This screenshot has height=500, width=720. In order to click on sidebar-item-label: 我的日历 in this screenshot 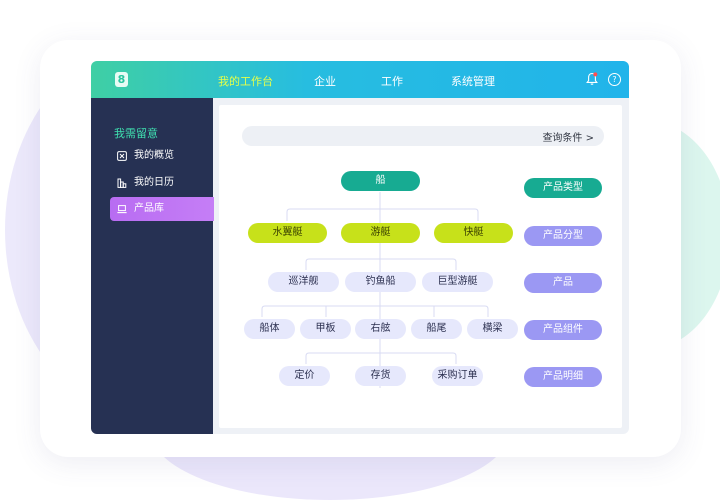, I will do `click(154, 182)`.